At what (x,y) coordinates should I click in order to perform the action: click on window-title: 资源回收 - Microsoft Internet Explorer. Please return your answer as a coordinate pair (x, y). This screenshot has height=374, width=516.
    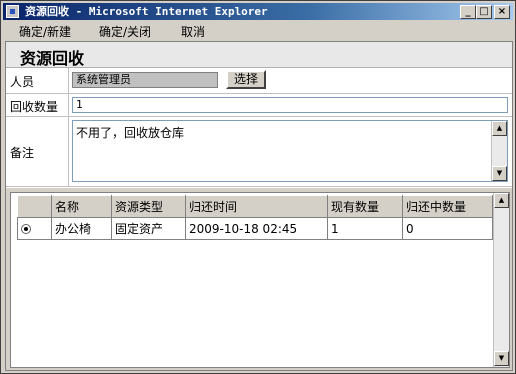
    Looking at the image, I should click on (146, 11).